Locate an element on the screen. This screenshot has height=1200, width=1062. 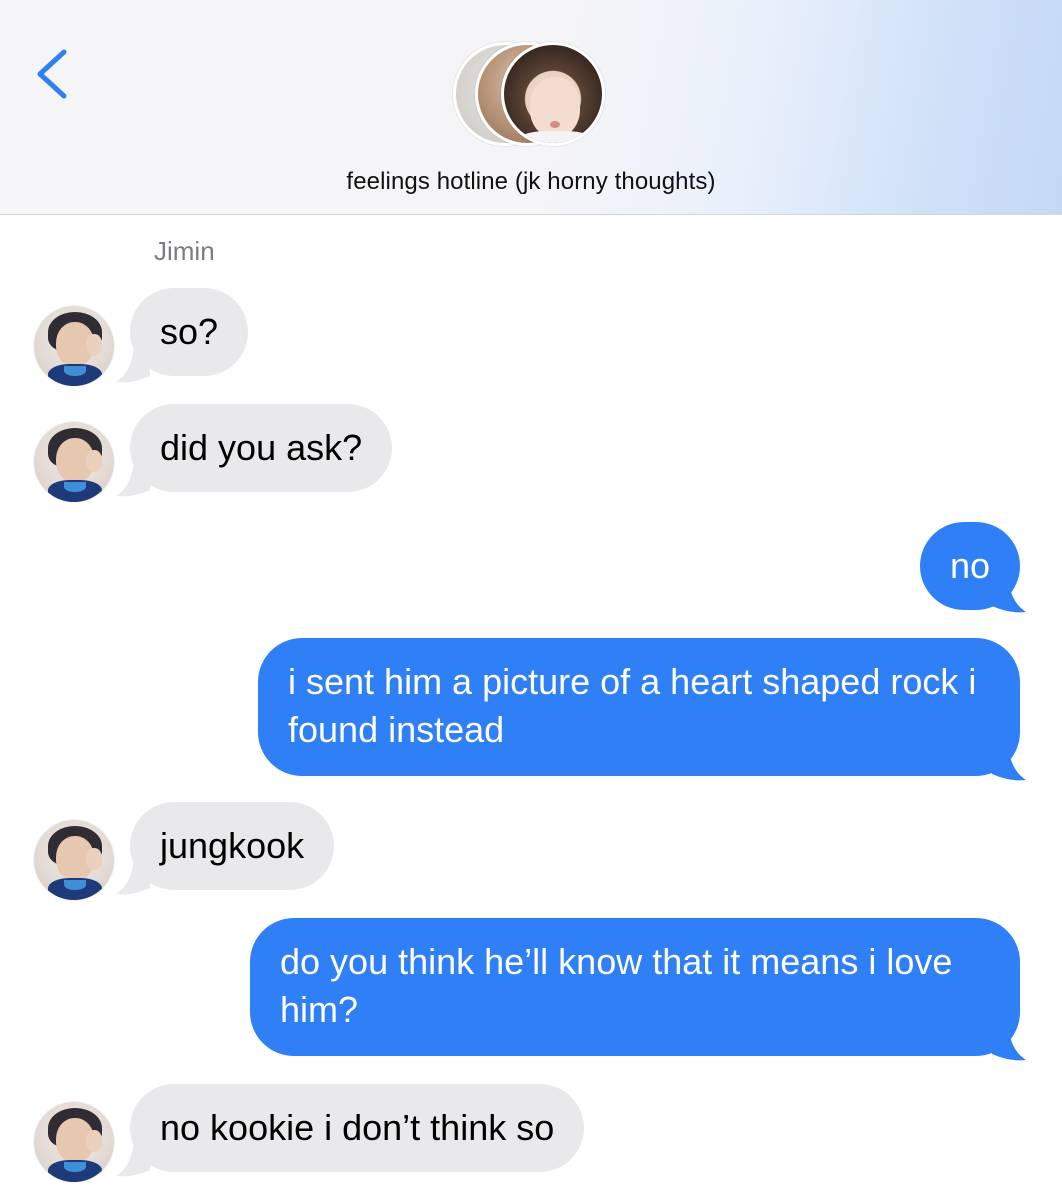
group-avatars is located at coordinates (533, 94).